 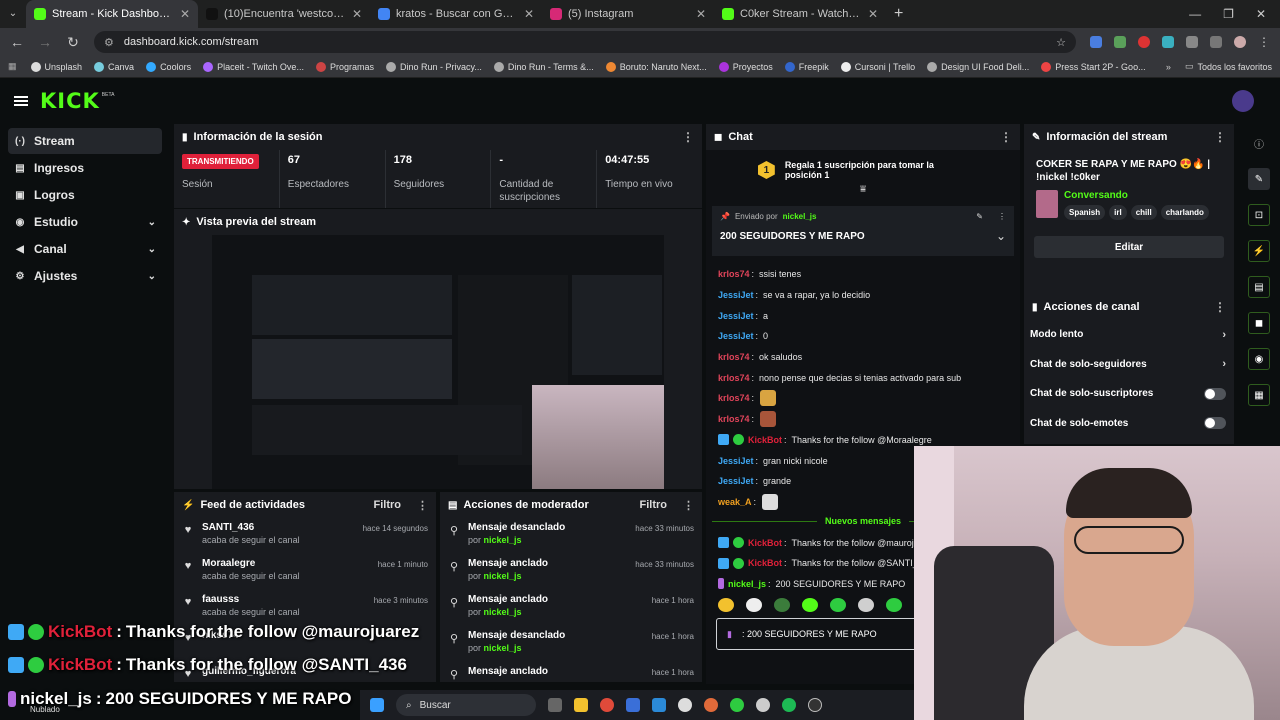 What do you see at coordinates (1240, 42) in the screenshot?
I see `profile-avatar` at bounding box center [1240, 42].